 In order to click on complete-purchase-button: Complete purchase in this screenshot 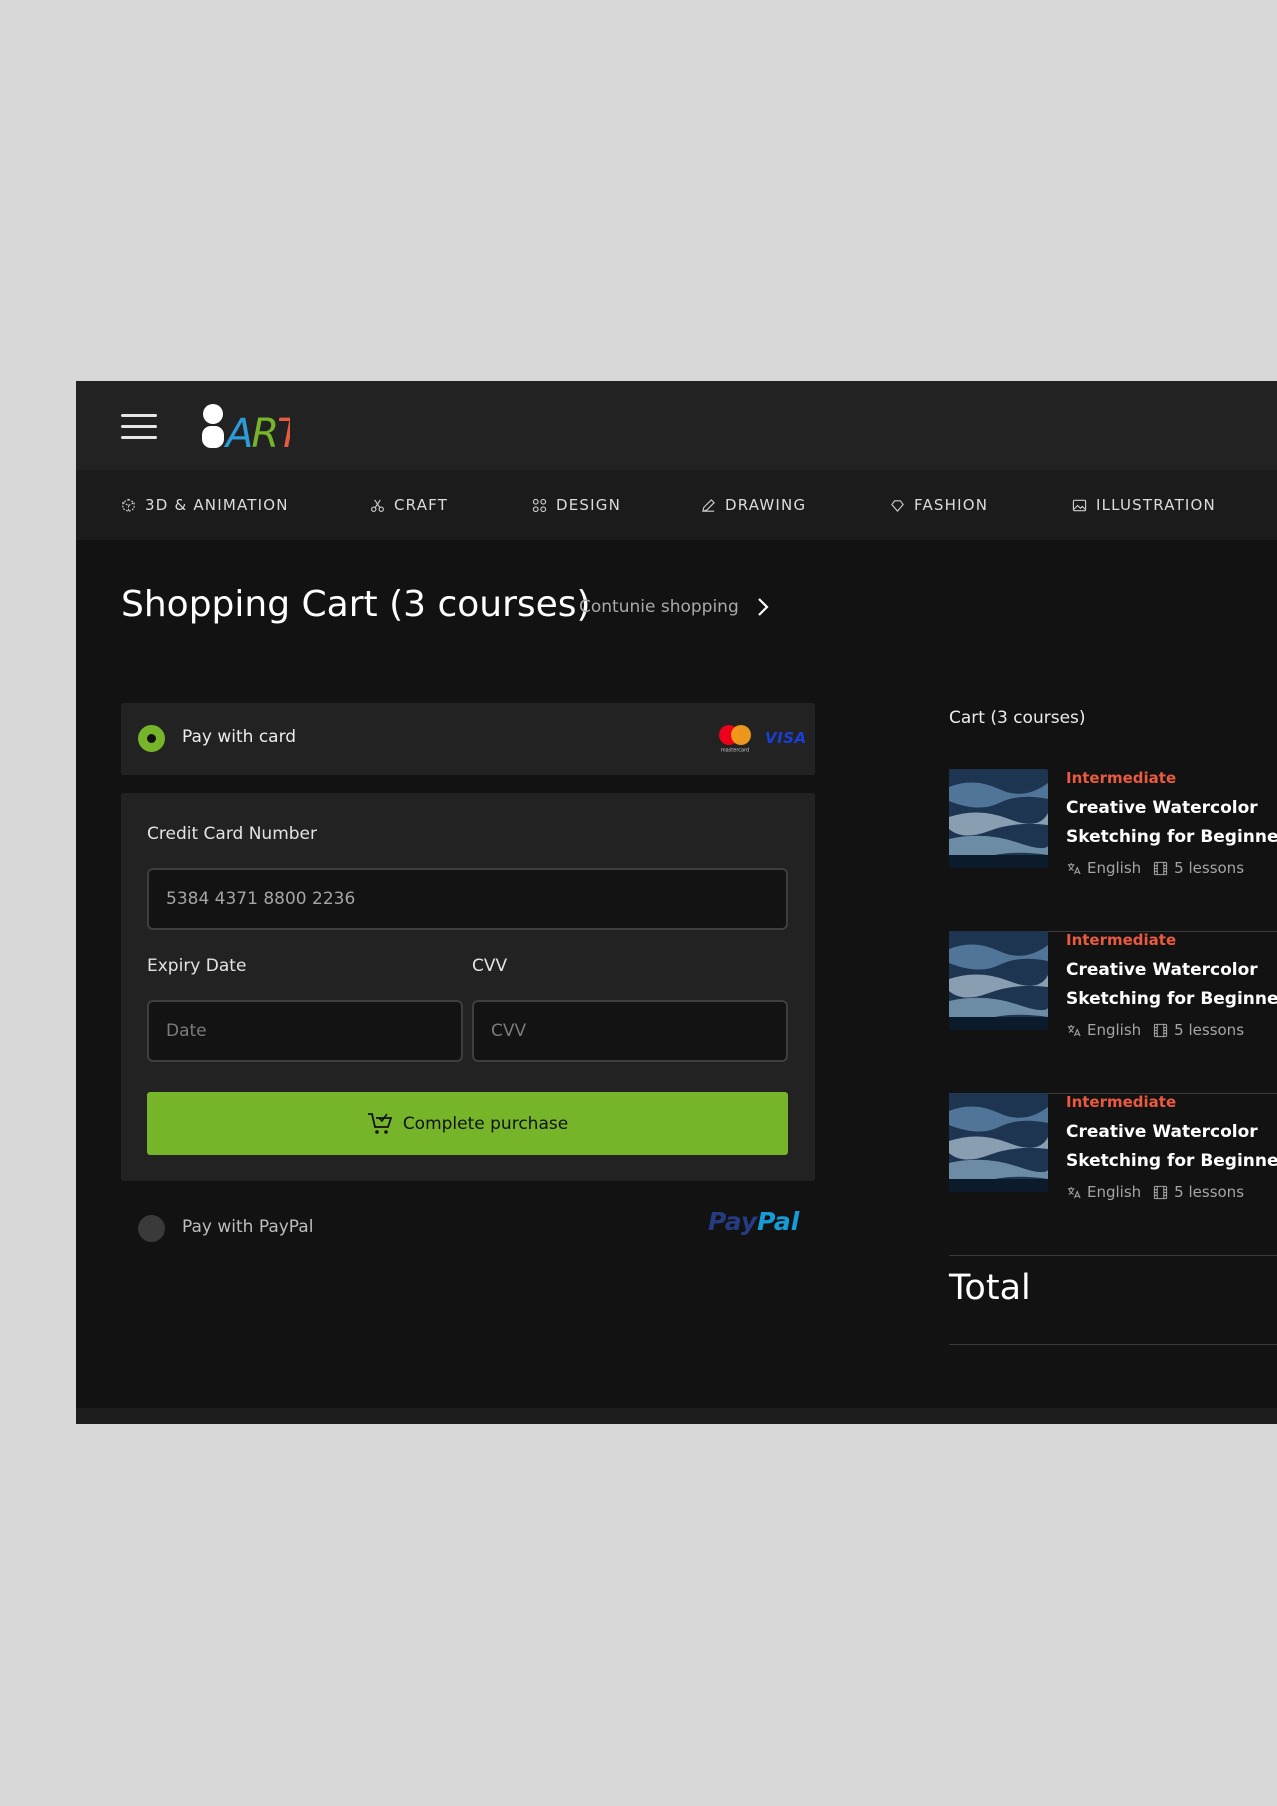, I will do `click(467, 1123)`.